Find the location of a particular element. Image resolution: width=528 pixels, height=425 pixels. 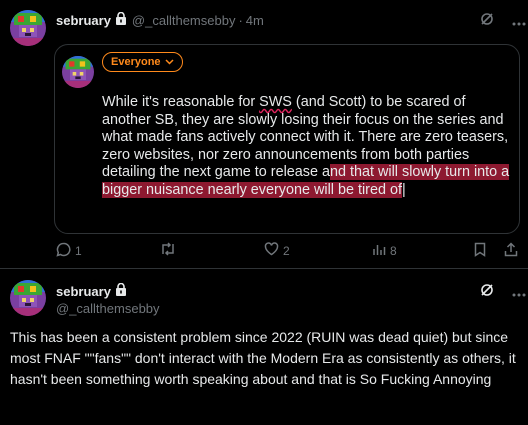

views-count: 8 is located at coordinates (393, 250).